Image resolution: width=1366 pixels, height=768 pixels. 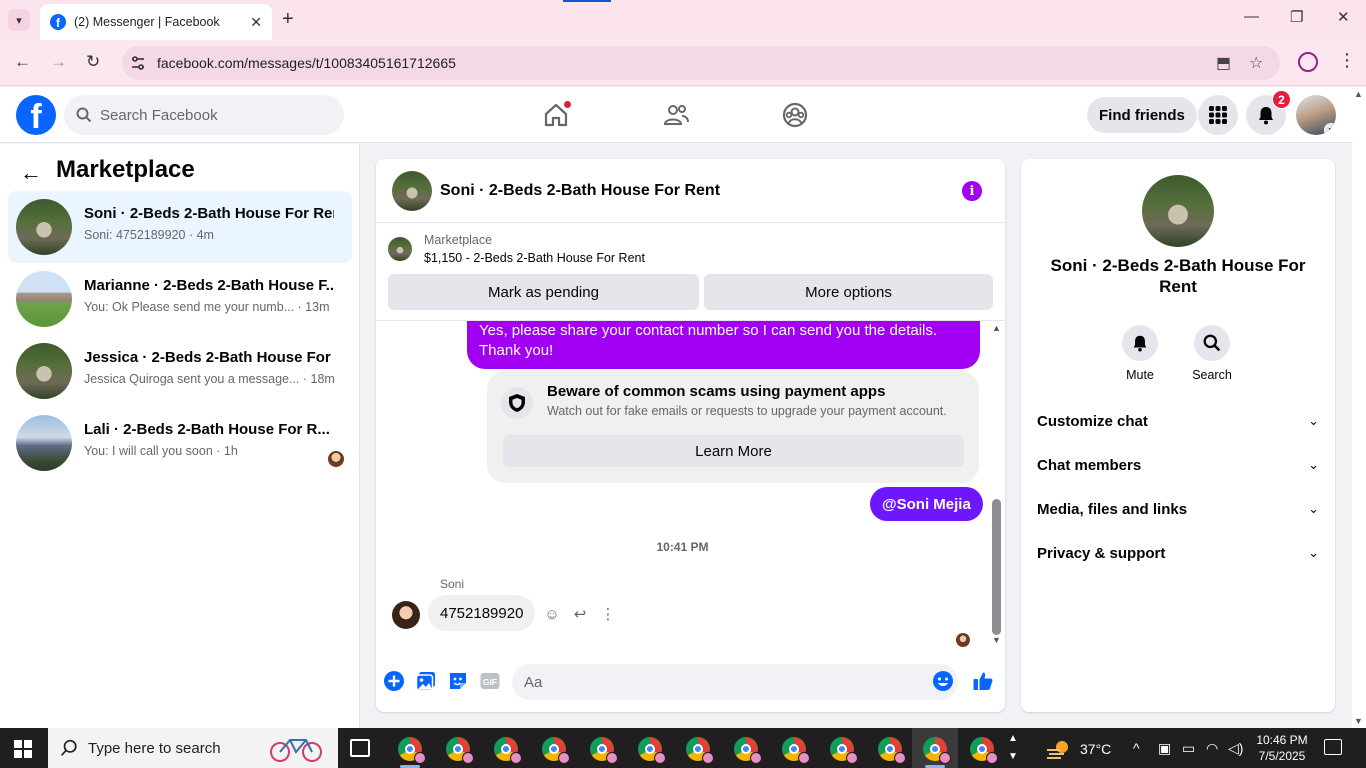 What do you see at coordinates (996, 567) in the screenshot?
I see `scrollbar-thumb` at bounding box center [996, 567].